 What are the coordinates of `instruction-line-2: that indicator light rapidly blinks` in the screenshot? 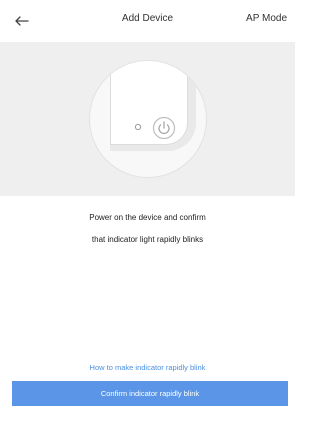 It's located at (147, 239).